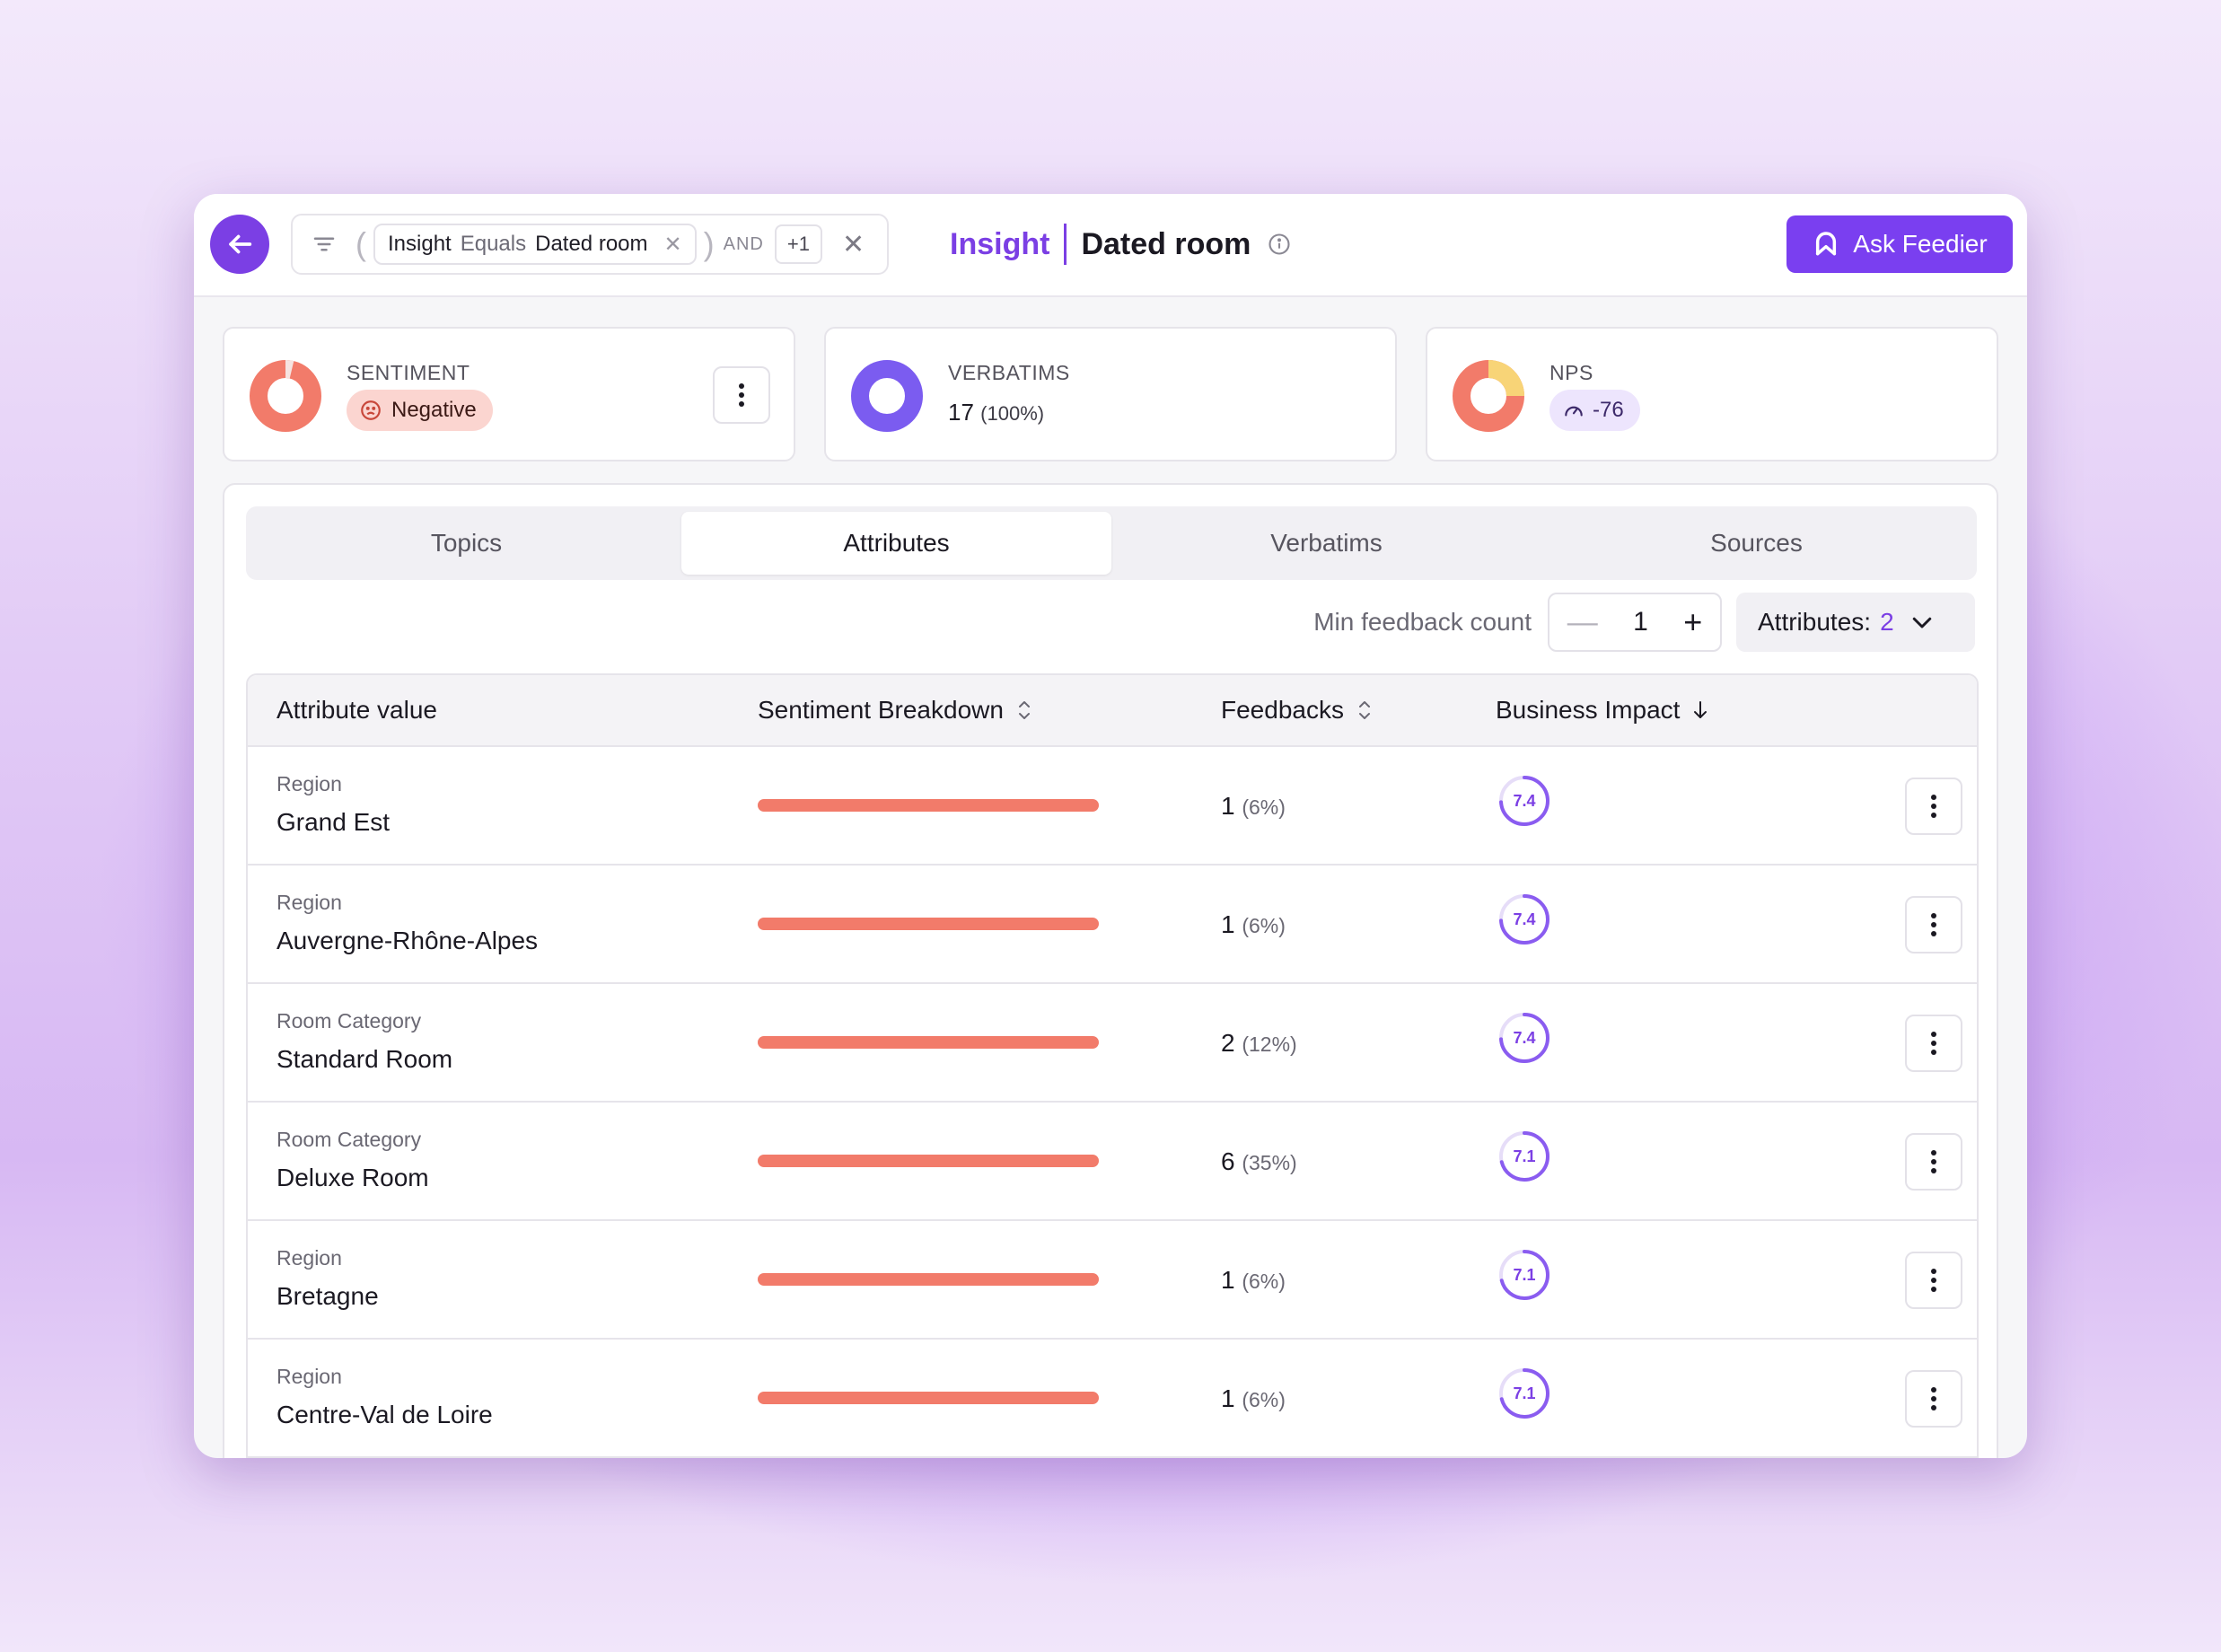 The width and height of the screenshot is (2221, 1652). I want to click on min-feedback-stepper: — 1 +, so click(1635, 622).